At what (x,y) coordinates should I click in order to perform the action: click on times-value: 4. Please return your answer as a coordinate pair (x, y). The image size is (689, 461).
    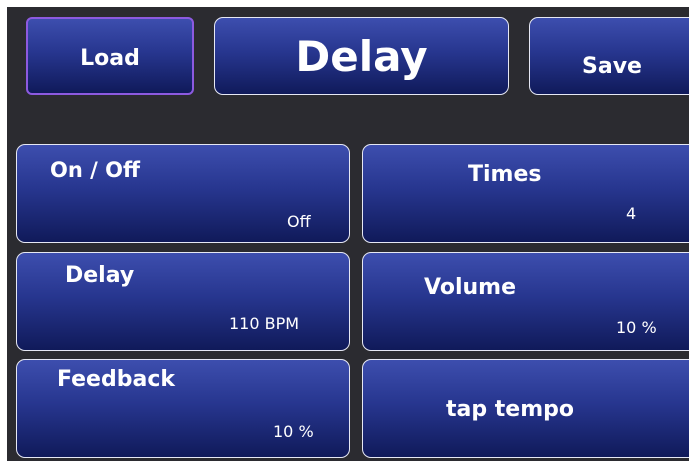
    Looking at the image, I should click on (631, 213).